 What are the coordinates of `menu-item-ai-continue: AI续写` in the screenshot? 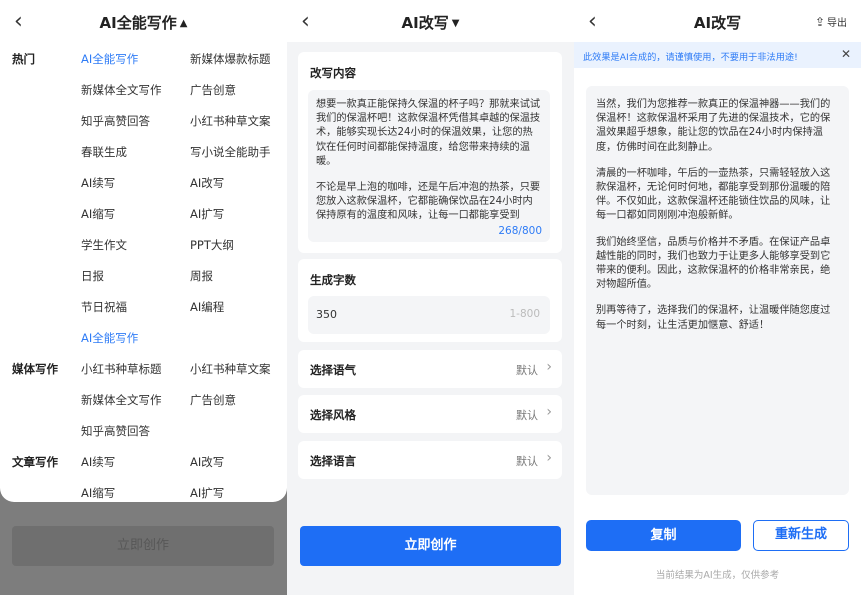 It's located at (98, 183).